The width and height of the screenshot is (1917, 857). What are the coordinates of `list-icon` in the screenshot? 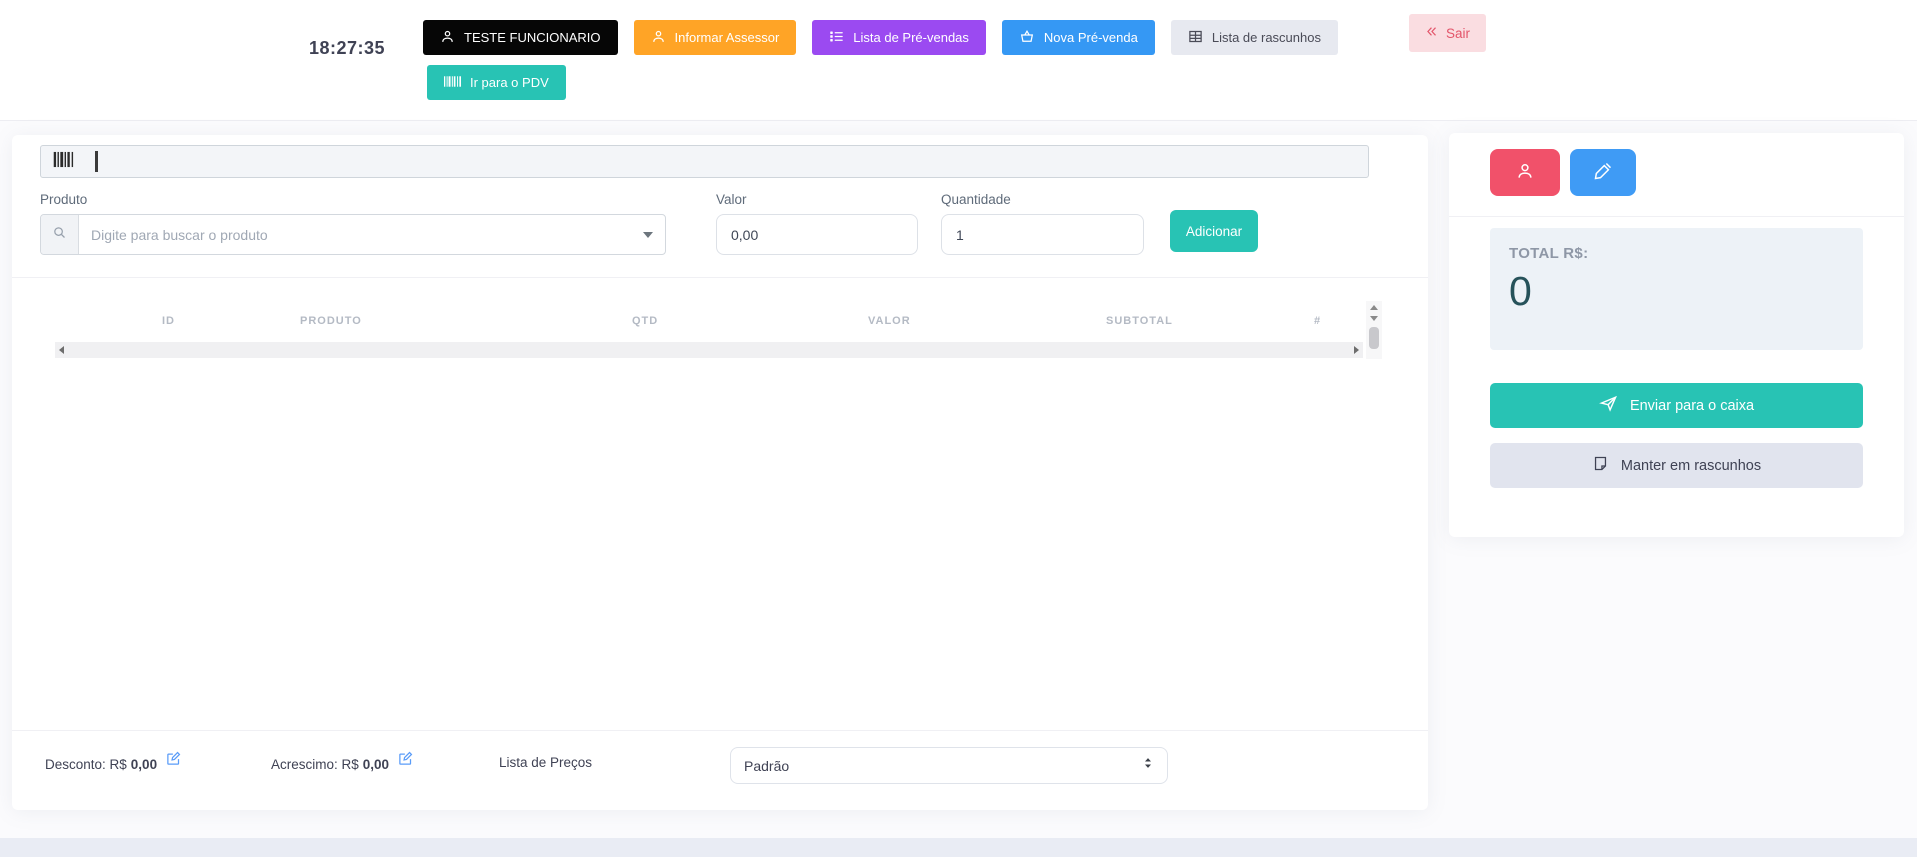 It's located at (836, 38).